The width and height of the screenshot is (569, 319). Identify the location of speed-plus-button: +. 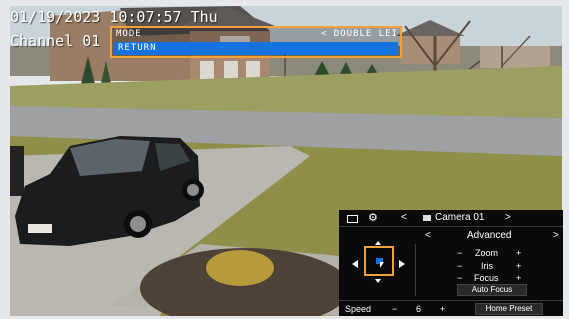
(442, 309).